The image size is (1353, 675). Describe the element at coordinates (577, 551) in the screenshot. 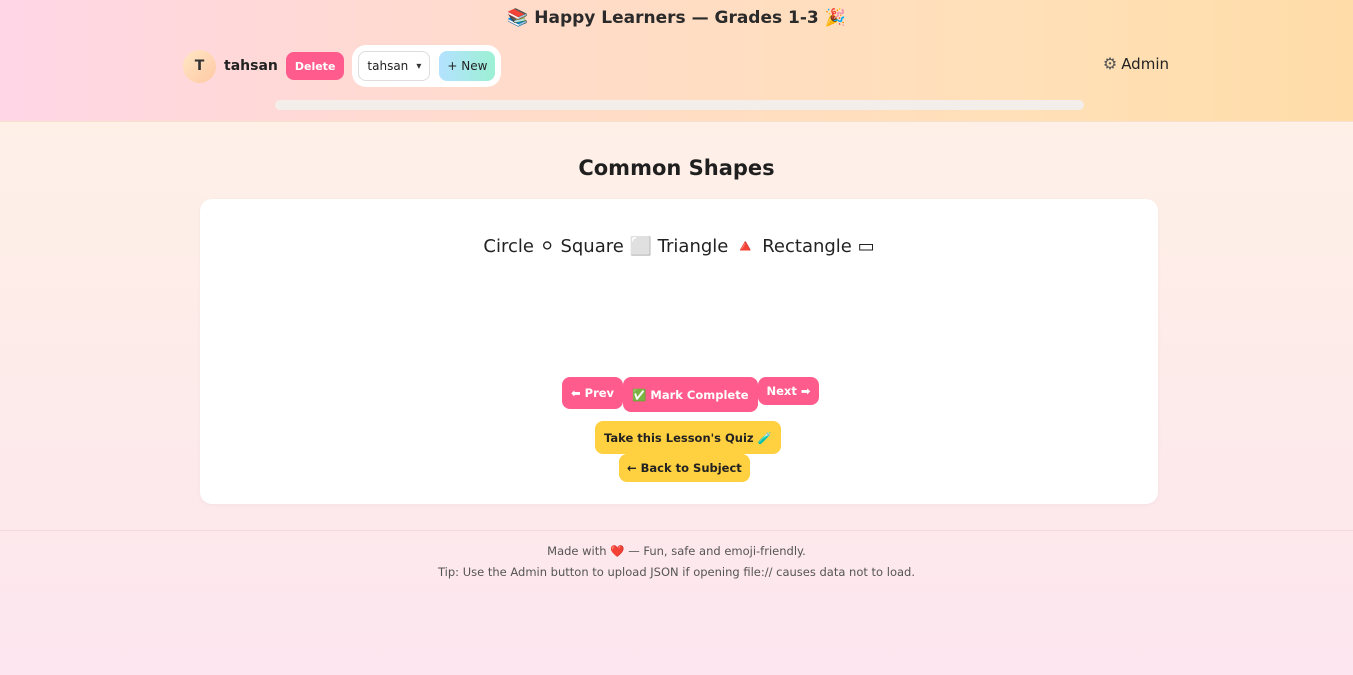

I see `footer-made-with-prefix: Made with` at that location.